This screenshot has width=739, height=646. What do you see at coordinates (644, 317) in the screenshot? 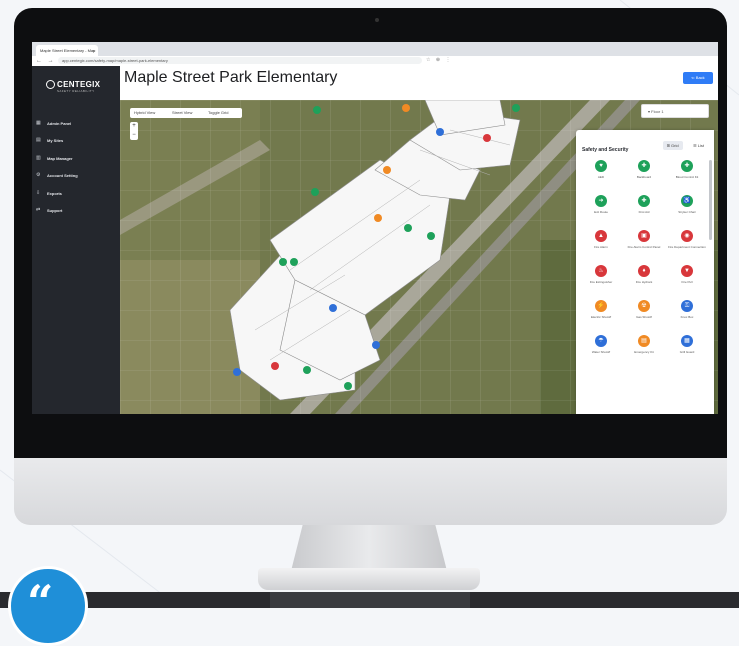
I see `safety-item-label: Gas Shutoff` at bounding box center [644, 317].